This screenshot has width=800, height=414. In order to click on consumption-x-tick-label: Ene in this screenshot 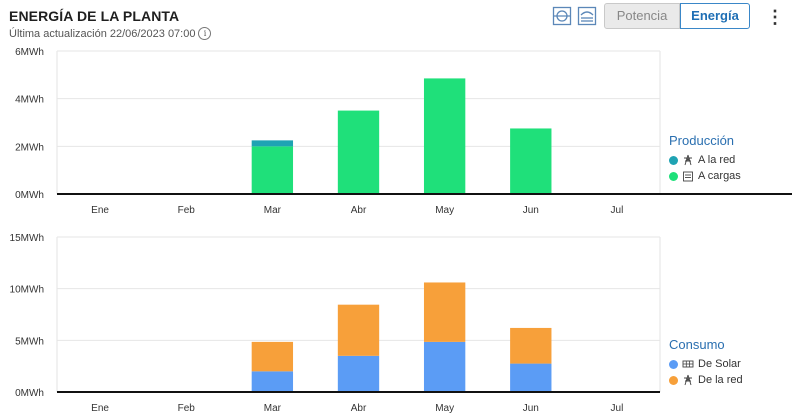, I will do `click(100, 408)`.